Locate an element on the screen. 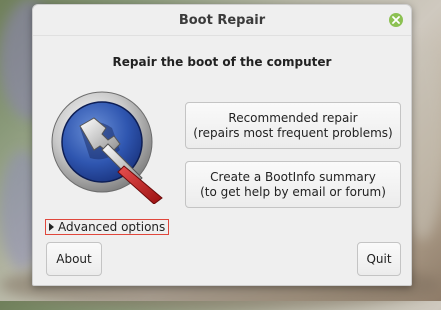 This screenshot has height=310, width=441. about-button: About is located at coordinates (74, 259).